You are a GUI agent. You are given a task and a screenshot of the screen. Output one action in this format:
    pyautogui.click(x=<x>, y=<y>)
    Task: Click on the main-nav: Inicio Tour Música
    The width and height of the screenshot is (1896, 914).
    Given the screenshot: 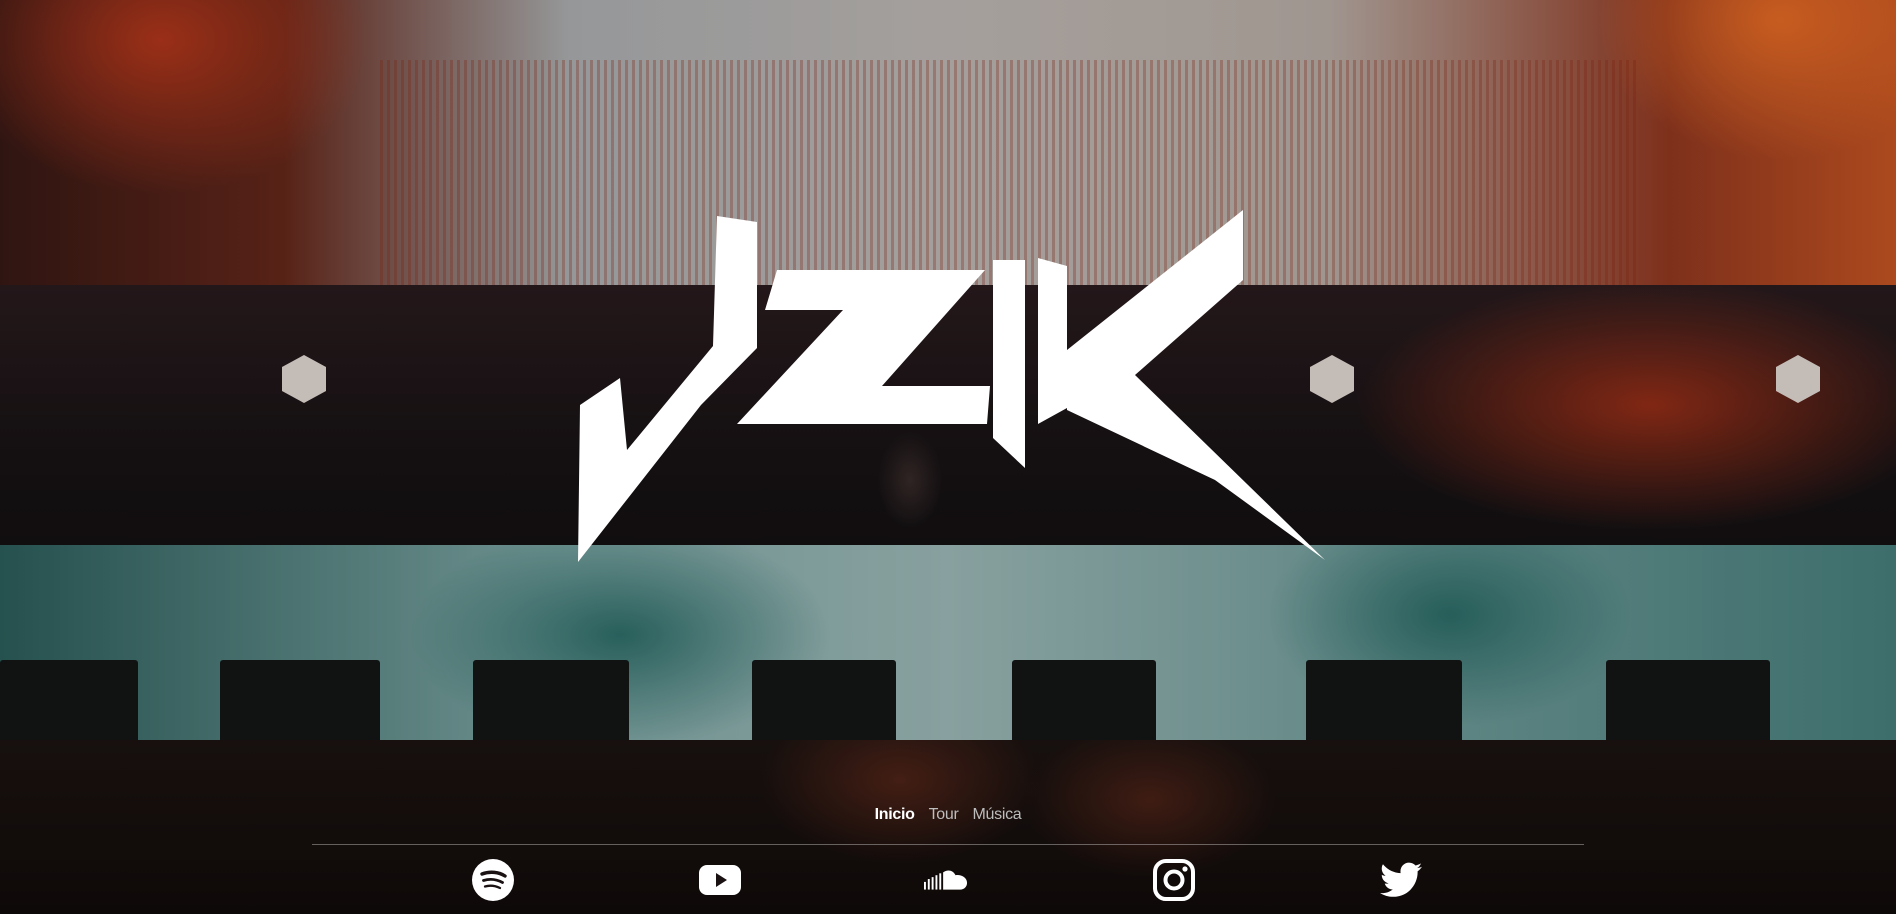 What is the action you would take?
    pyautogui.click(x=948, y=815)
    